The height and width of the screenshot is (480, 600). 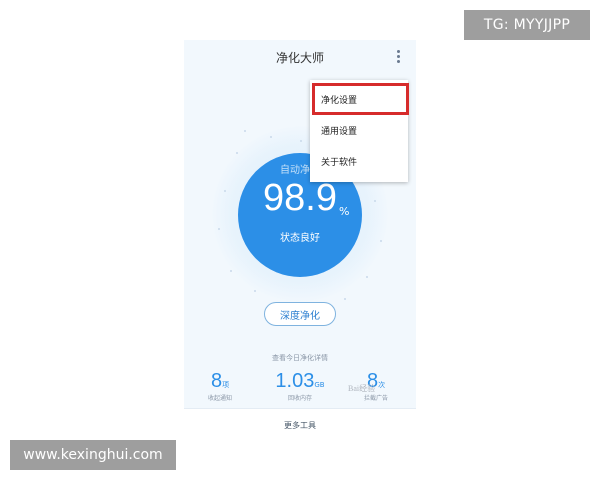 I want to click on site-label: www.kexinghui.com, so click(x=93, y=455).